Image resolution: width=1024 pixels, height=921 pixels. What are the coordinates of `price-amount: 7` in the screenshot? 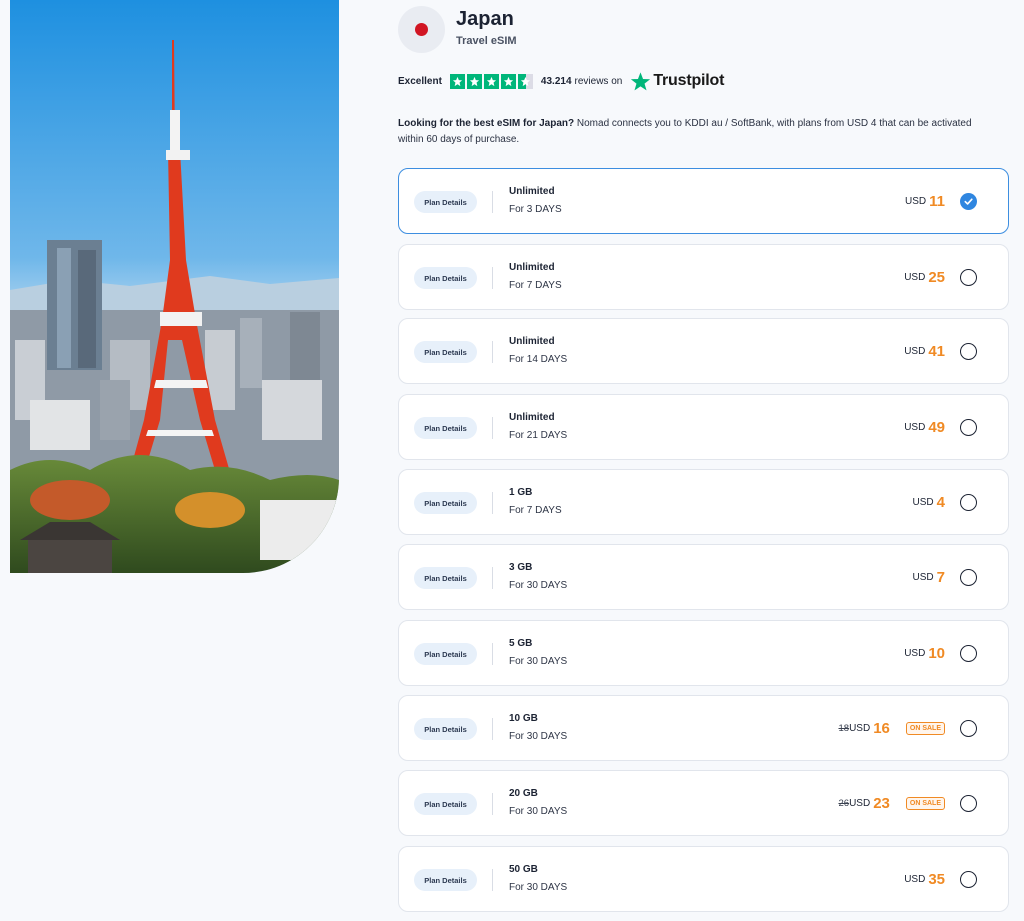 It's located at (940, 577).